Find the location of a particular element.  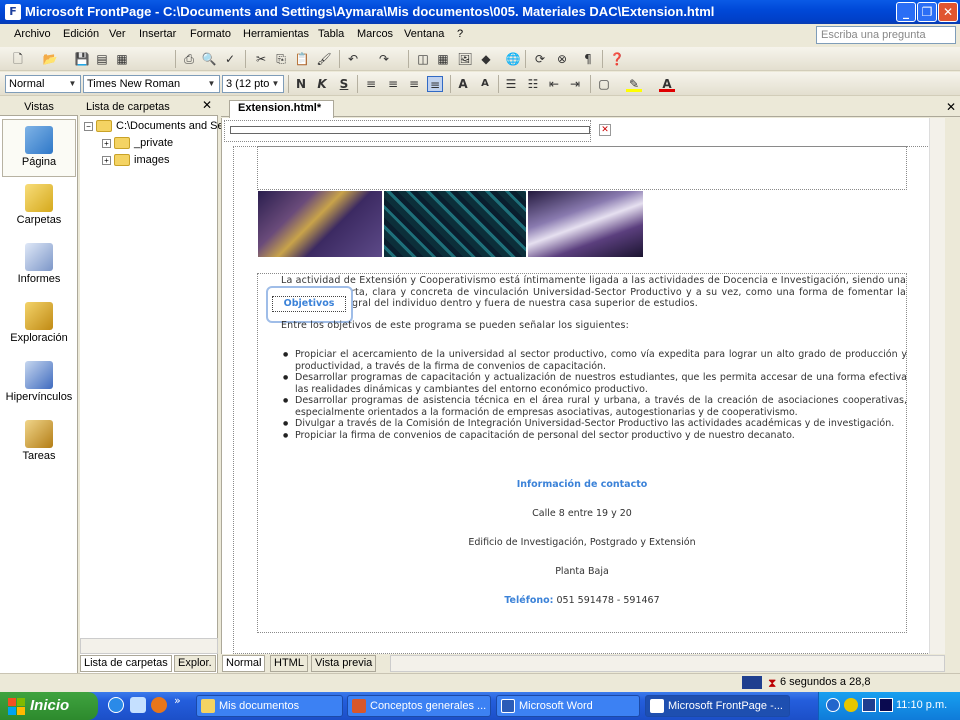

shrink-font-icon: A is located at coordinates (485, 84).